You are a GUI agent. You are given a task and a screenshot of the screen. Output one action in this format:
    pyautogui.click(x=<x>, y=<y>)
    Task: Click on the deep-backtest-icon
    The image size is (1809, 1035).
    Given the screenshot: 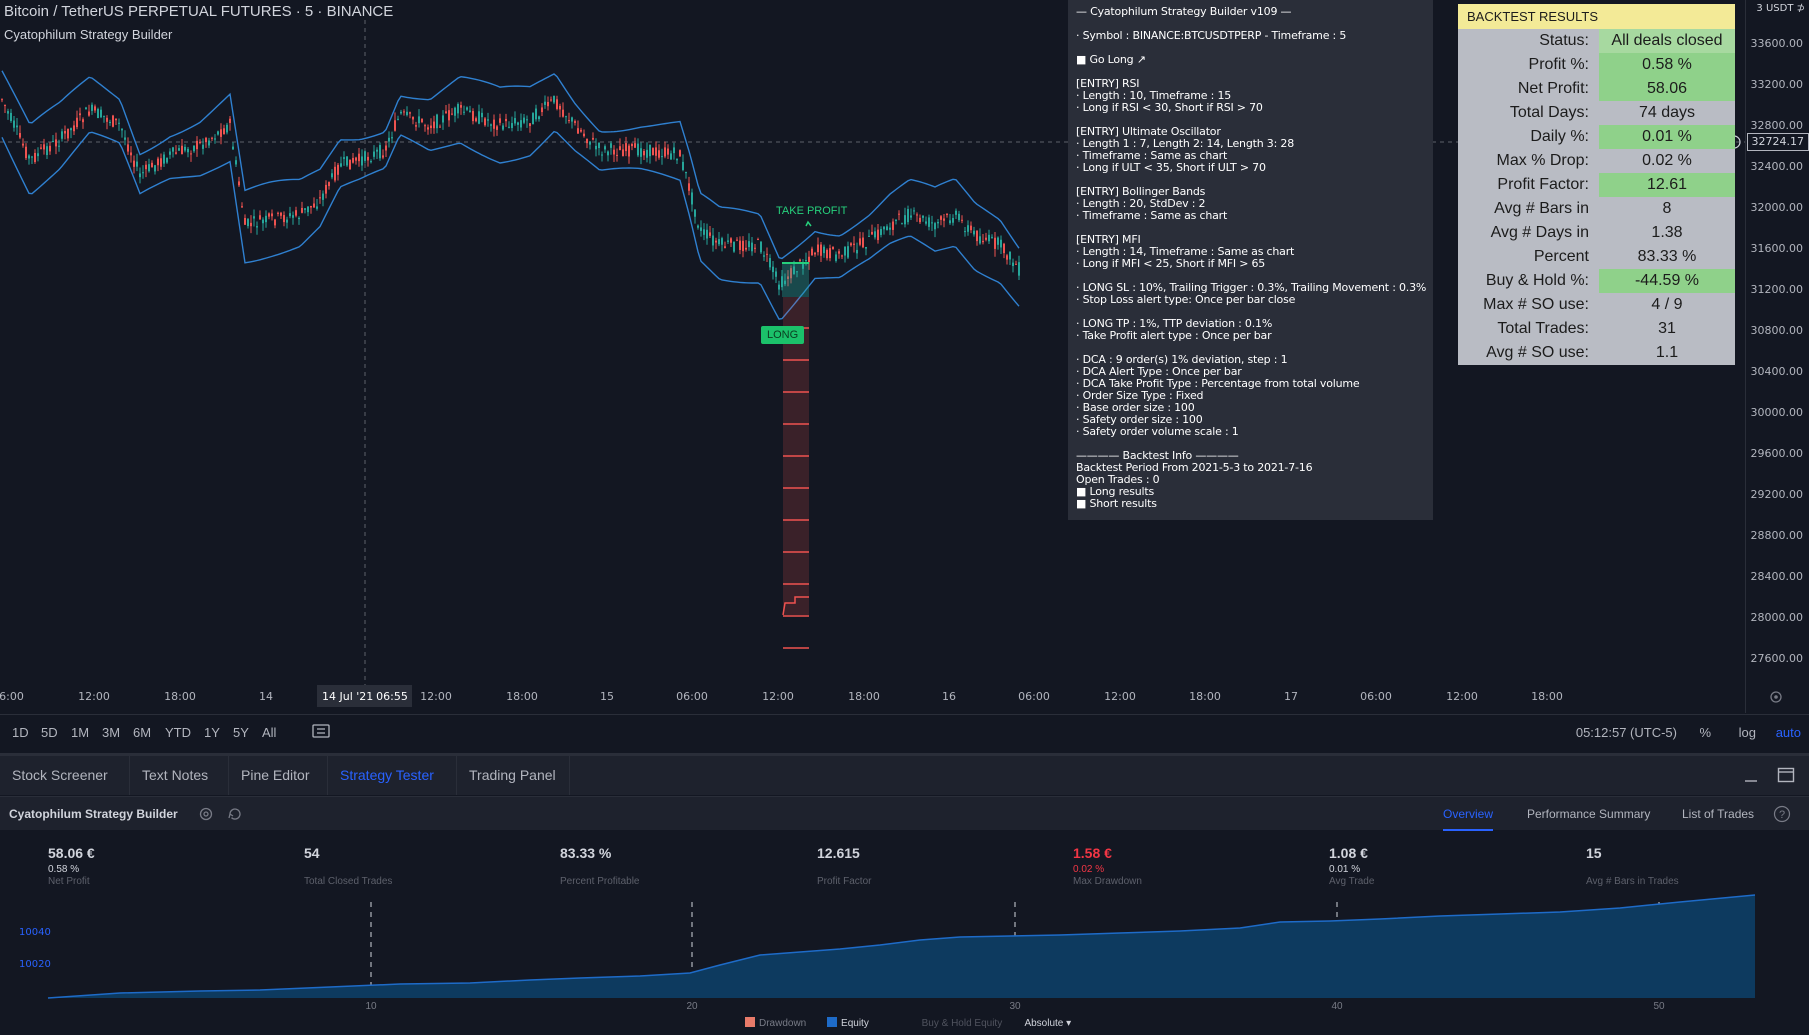 What is the action you would take?
    pyautogui.click(x=236, y=816)
    